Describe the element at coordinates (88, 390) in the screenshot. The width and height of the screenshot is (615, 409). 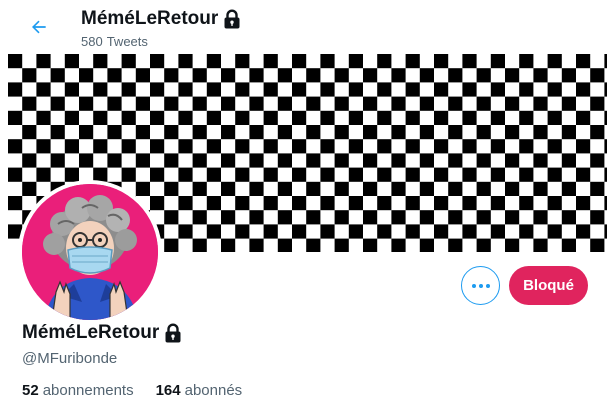
I see `following-label: abonnements` at that location.